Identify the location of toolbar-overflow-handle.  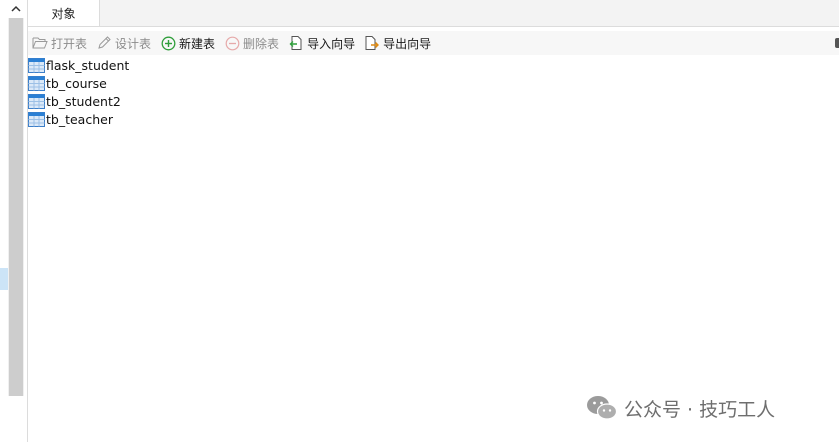
(837, 43).